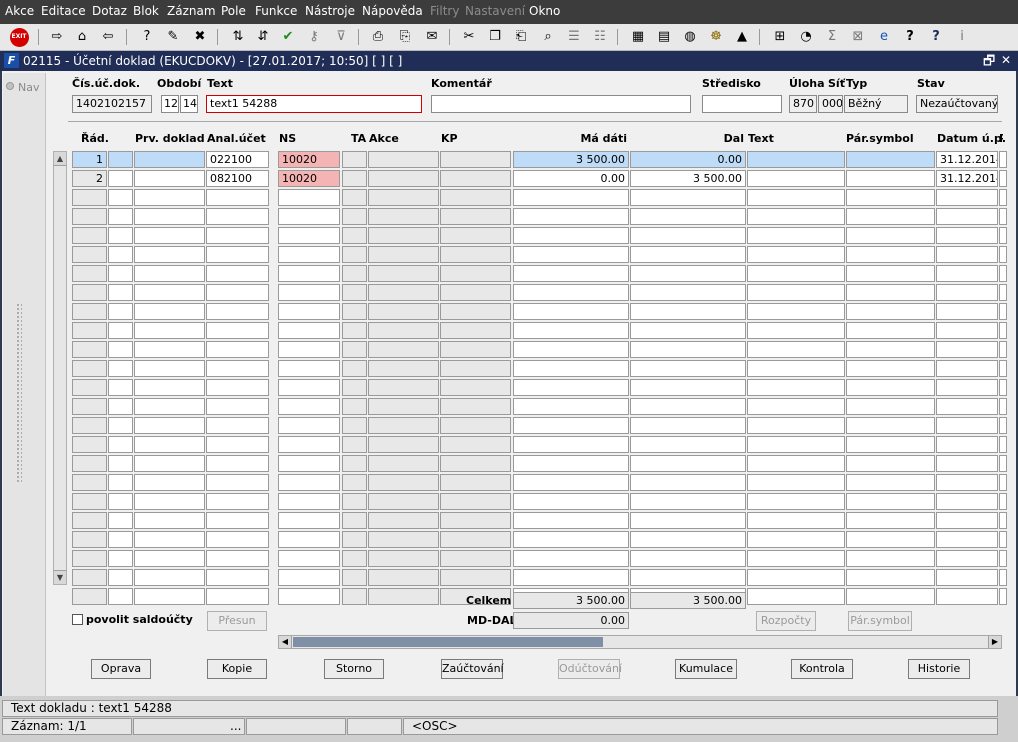 The width and height of the screenshot is (1018, 742). I want to click on copy-icon: ❐, so click(495, 37).